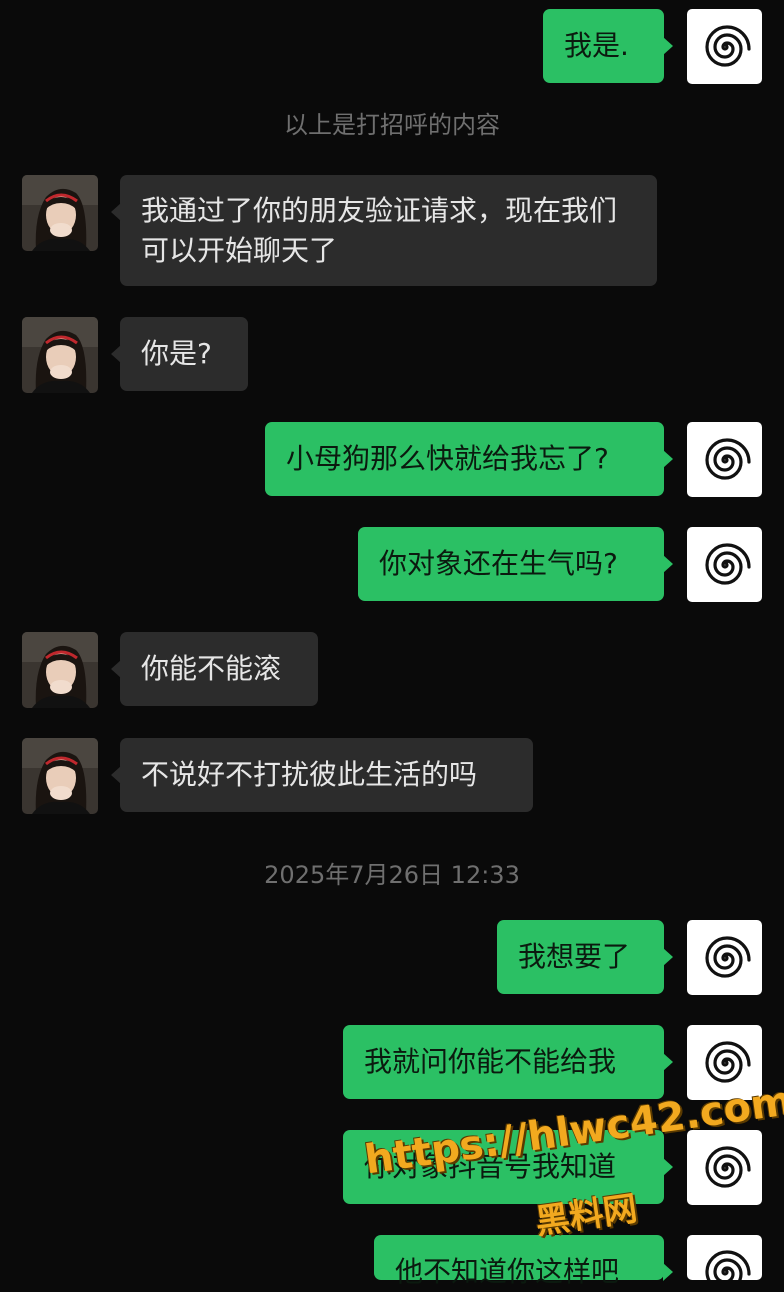 The width and height of the screenshot is (784, 1292). I want to click on message-bubble-received: 你是?, so click(179, 354).